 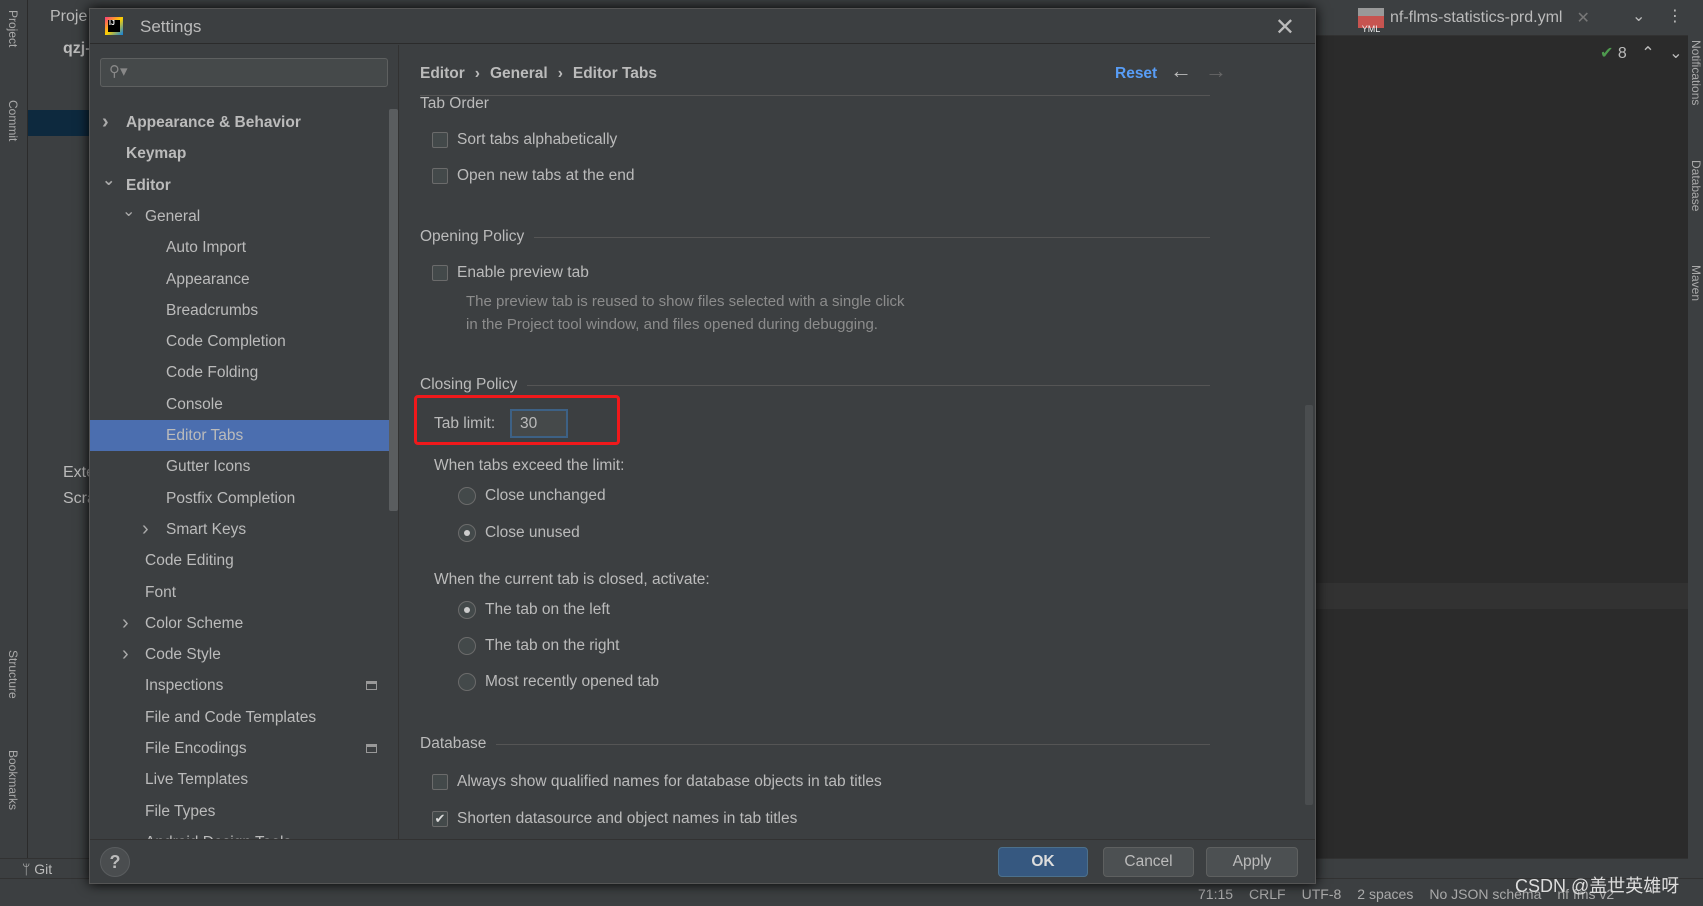 I want to click on content-scrollbar, so click(x=1309, y=605).